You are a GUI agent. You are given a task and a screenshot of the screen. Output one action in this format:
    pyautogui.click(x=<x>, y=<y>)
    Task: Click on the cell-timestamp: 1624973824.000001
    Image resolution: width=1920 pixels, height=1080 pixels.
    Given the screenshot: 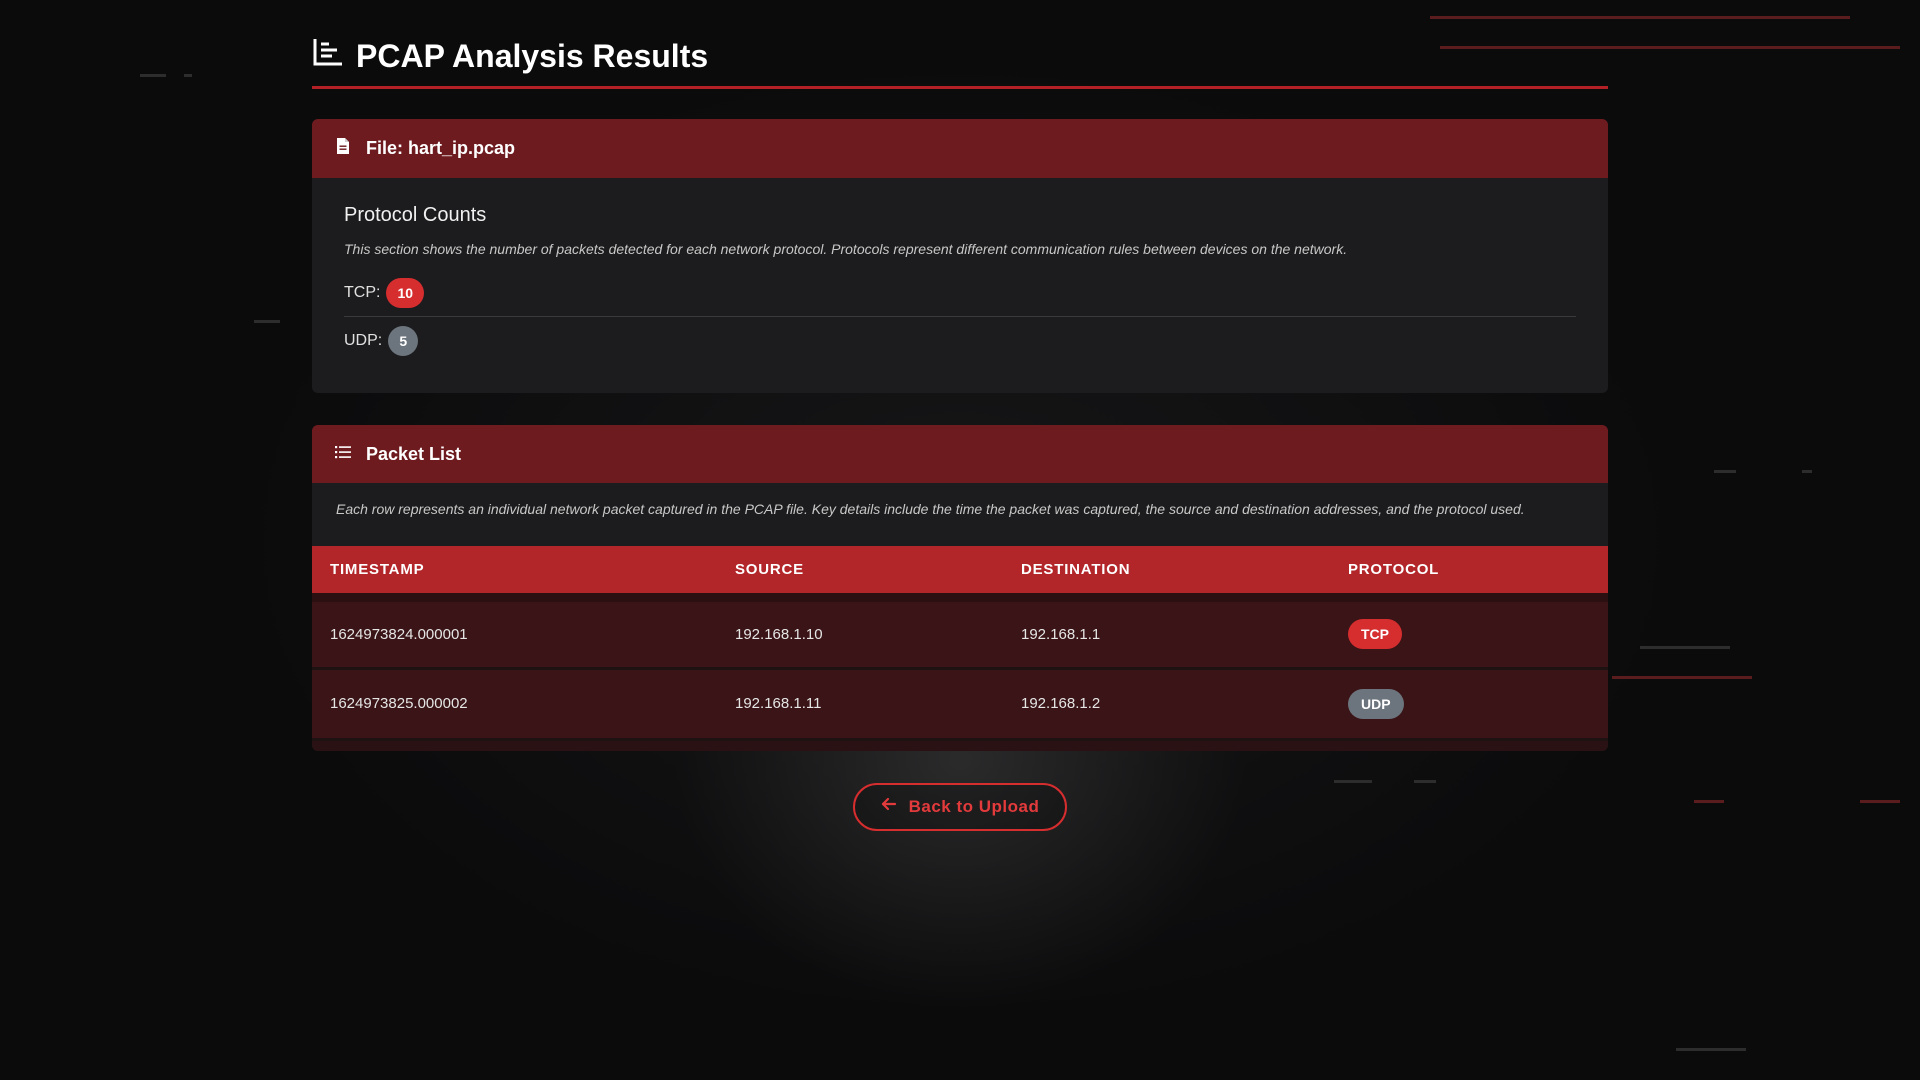 What is the action you would take?
    pyautogui.click(x=399, y=634)
    